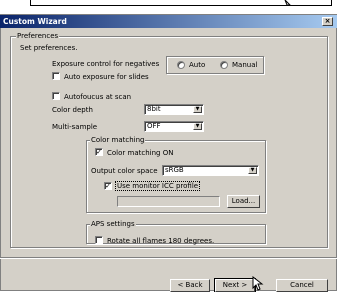  Describe the element at coordinates (174, 170) in the screenshot. I see `output-color-space-value: sRGB` at that location.